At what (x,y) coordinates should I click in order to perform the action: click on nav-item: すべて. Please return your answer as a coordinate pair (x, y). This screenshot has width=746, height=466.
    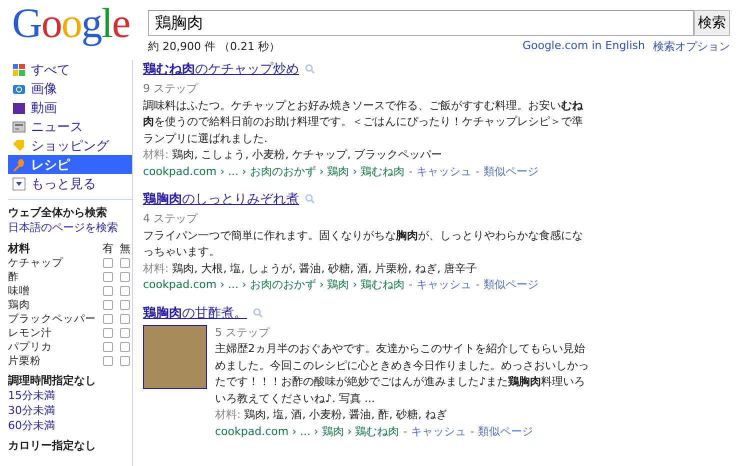
    Looking at the image, I should click on (70, 69).